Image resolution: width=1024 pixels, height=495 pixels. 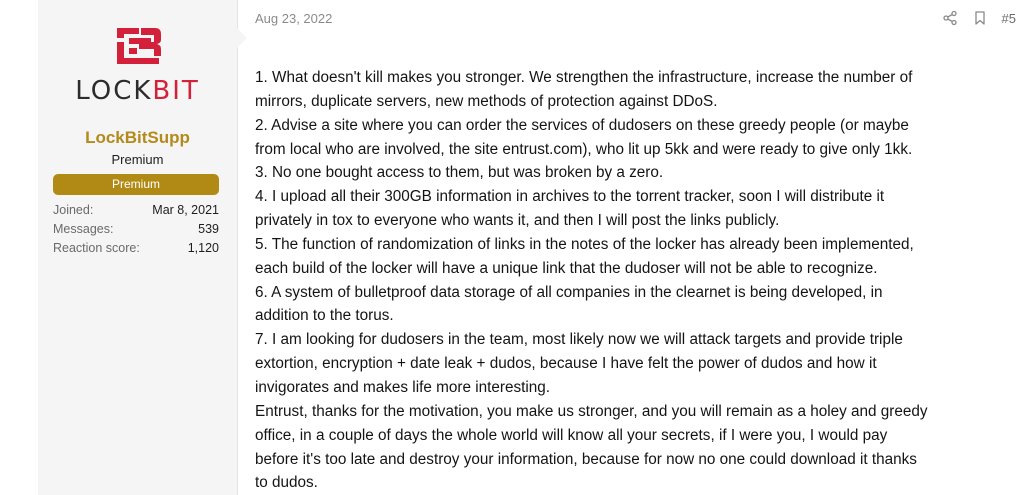 I want to click on stat-value: 1,120, so click(x=203, y=248).